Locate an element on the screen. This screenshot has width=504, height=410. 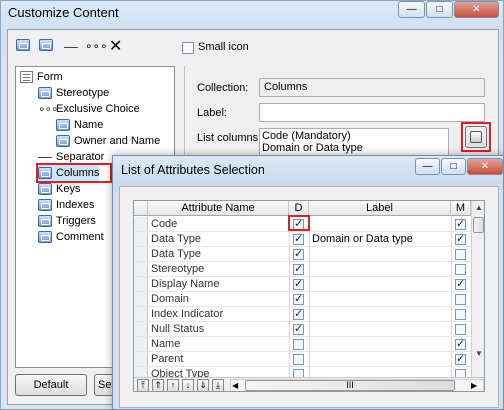
tree-item-keys: Keys is located at coordinates (59, 189).